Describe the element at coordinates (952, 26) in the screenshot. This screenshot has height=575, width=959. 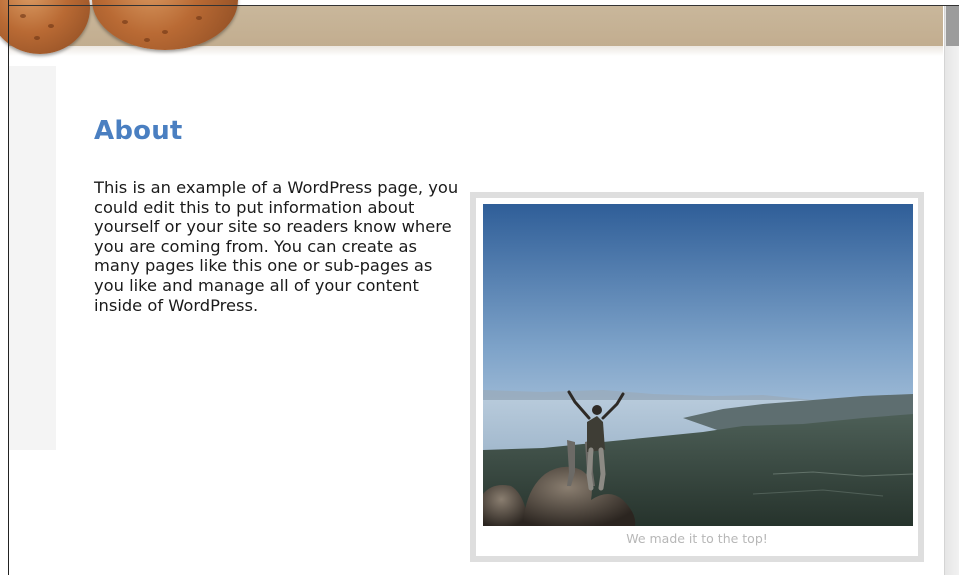
I see `scrollbar-thumb` at that location.